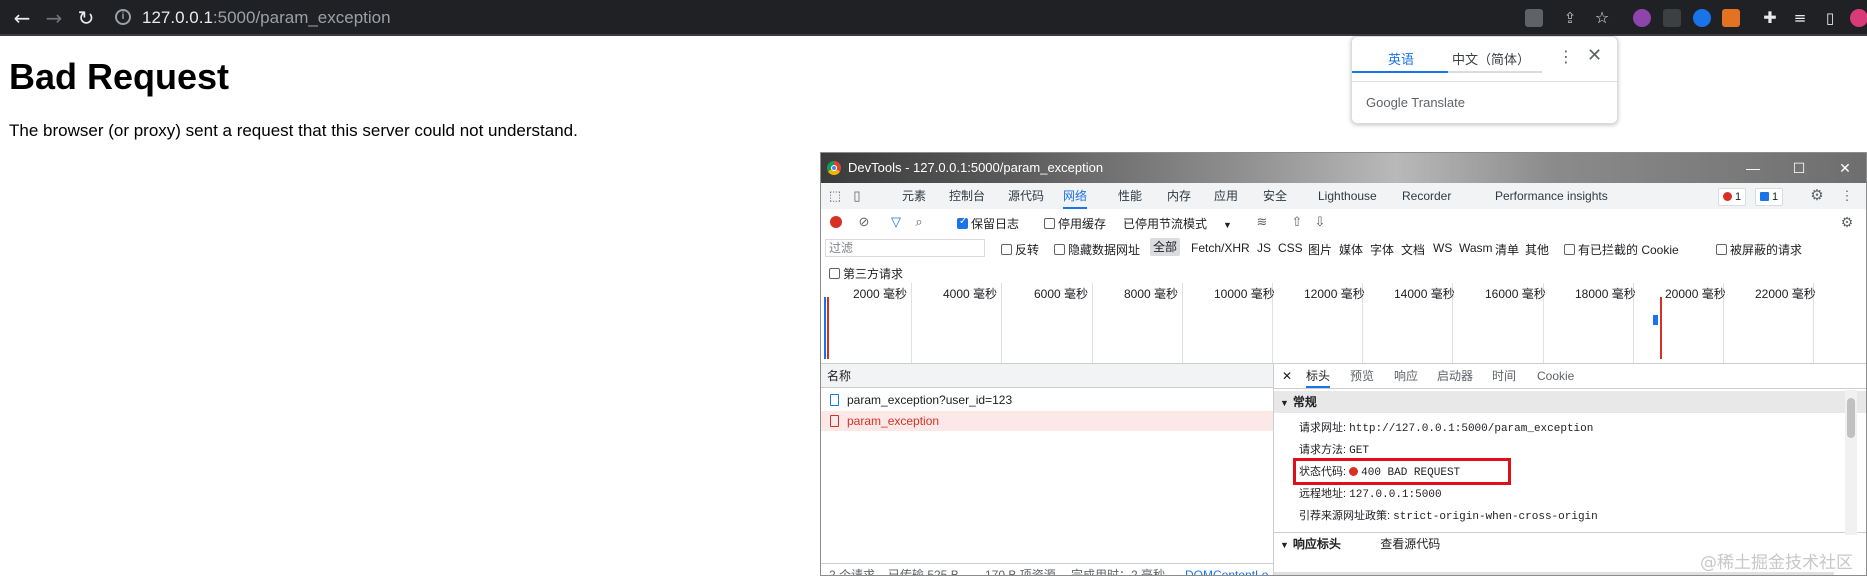 The height and width of the screenshot is (576, 1867). I want to click on caret-down-icon: ▼, so click(1284, 403).